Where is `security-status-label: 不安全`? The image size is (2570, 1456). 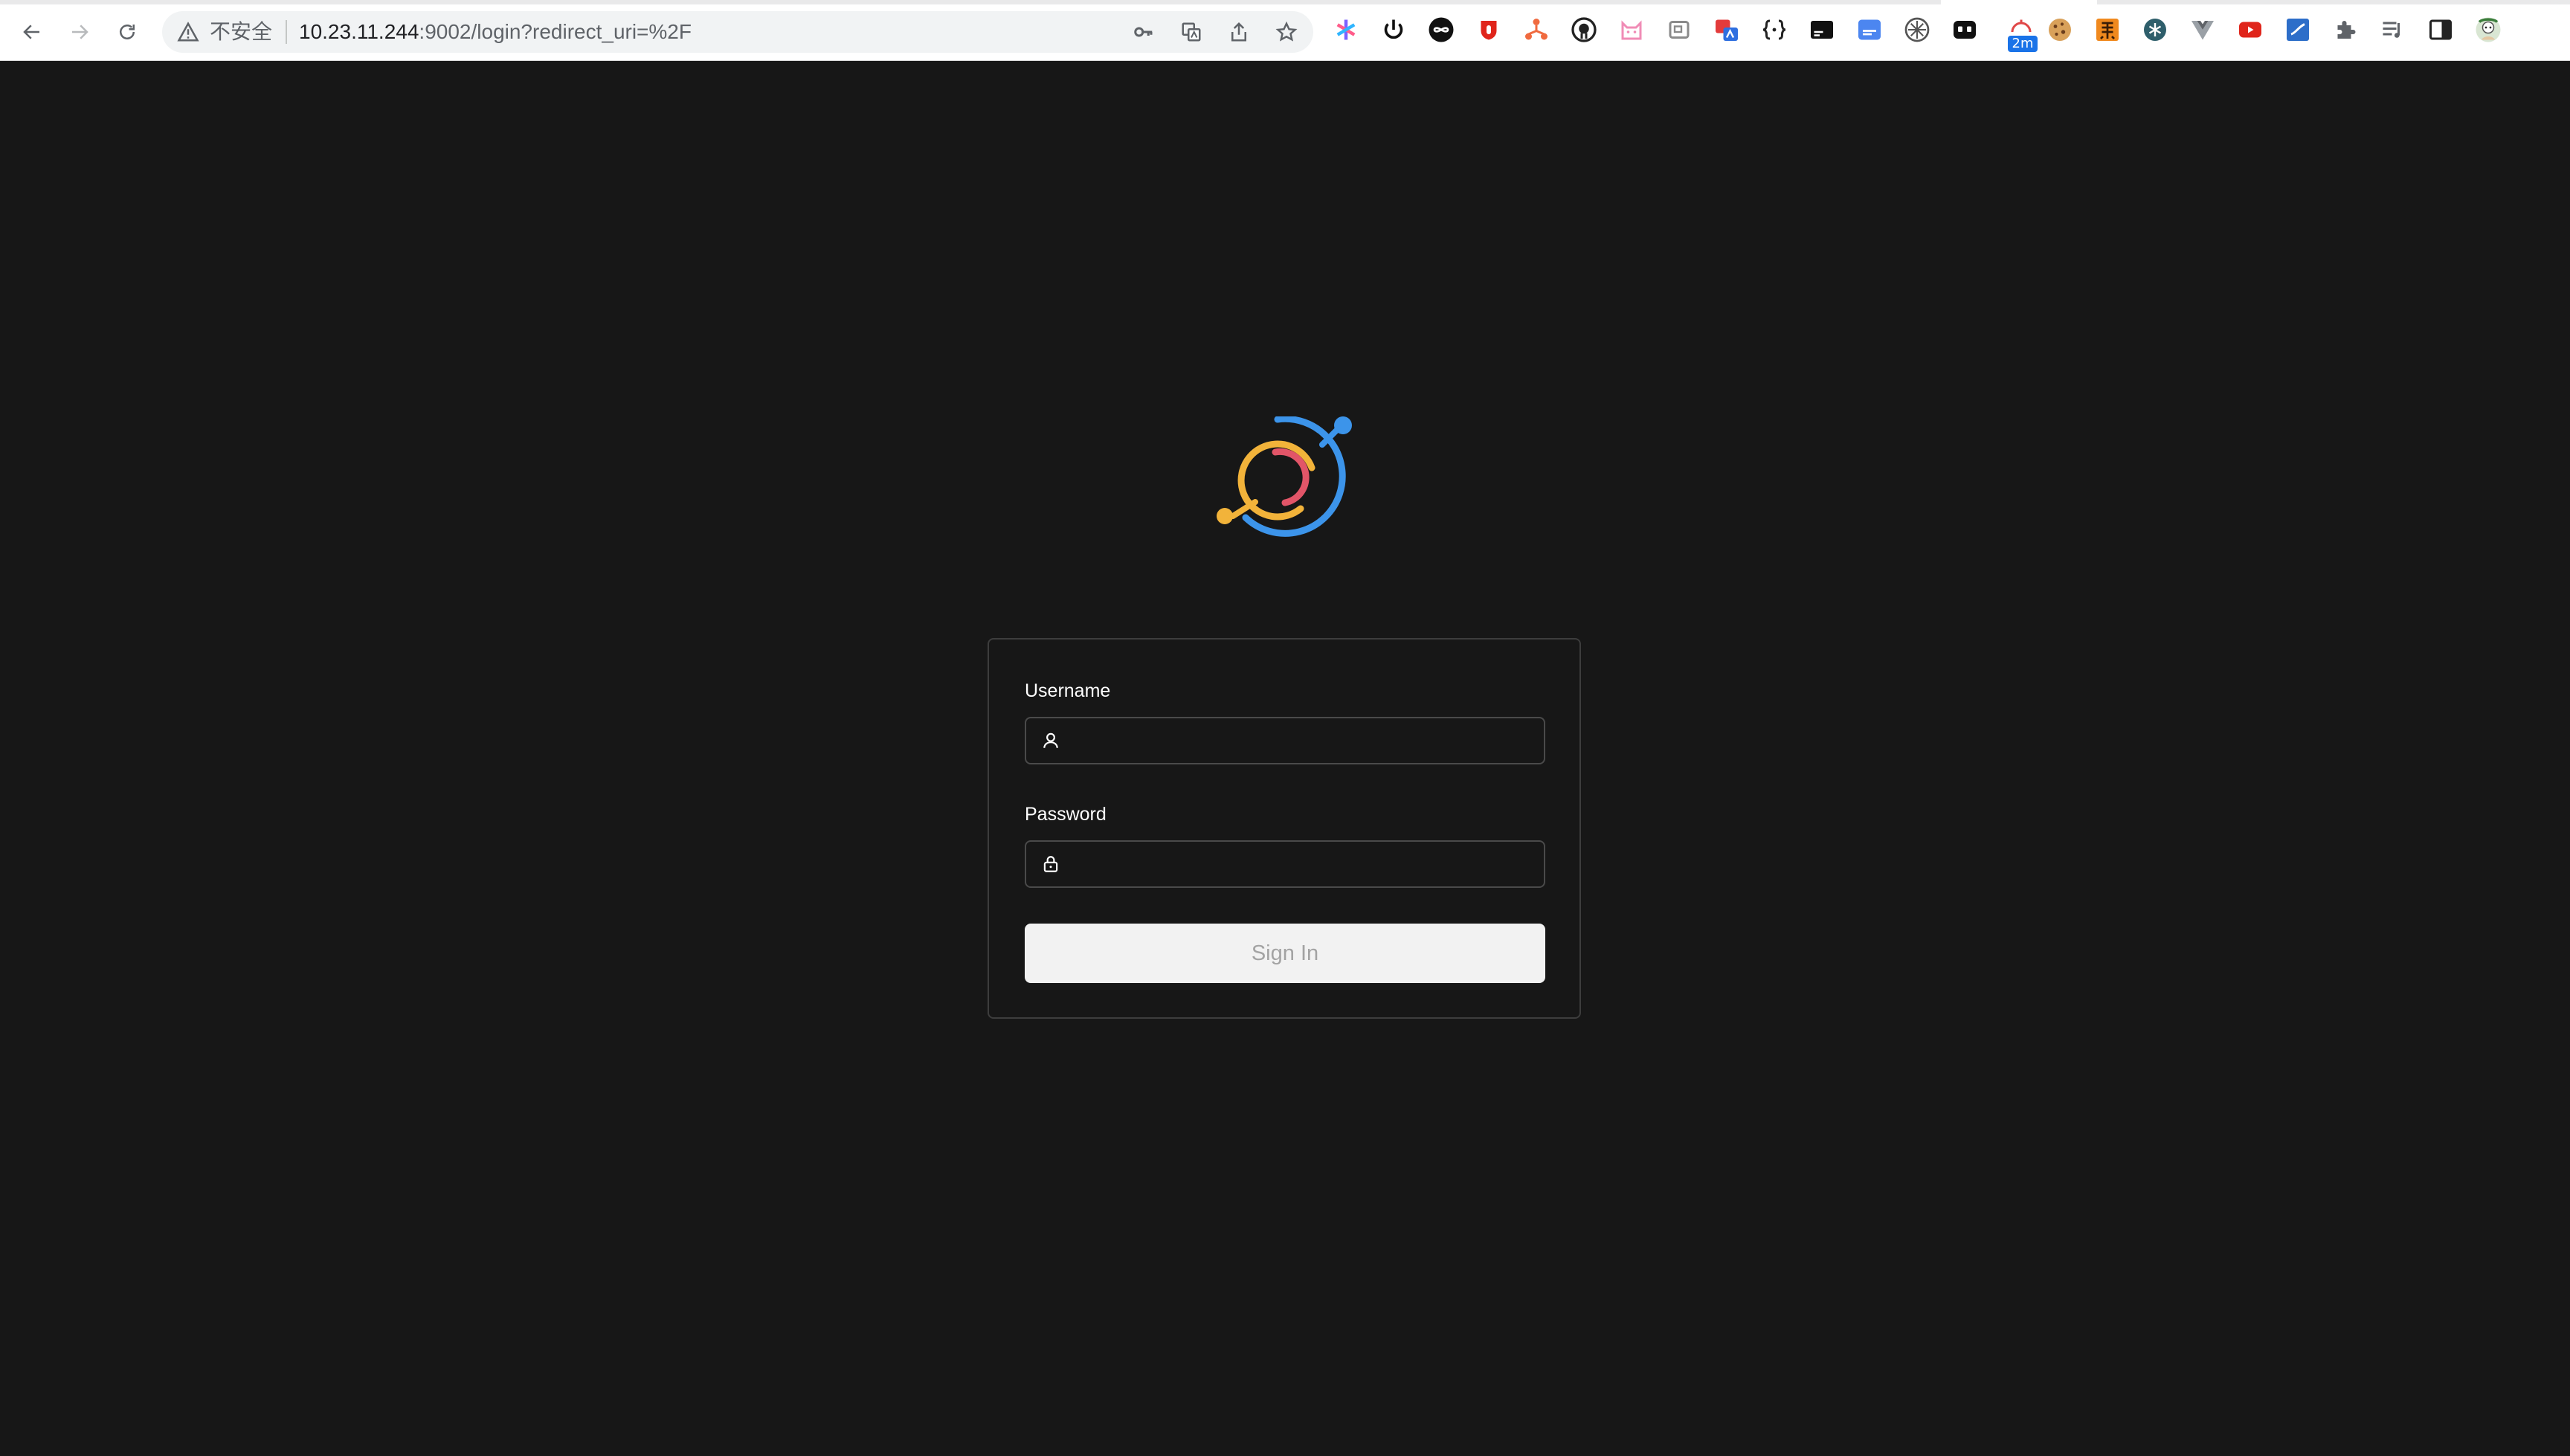
security-status-label: 不安全 is located at coordinates (241, 32).